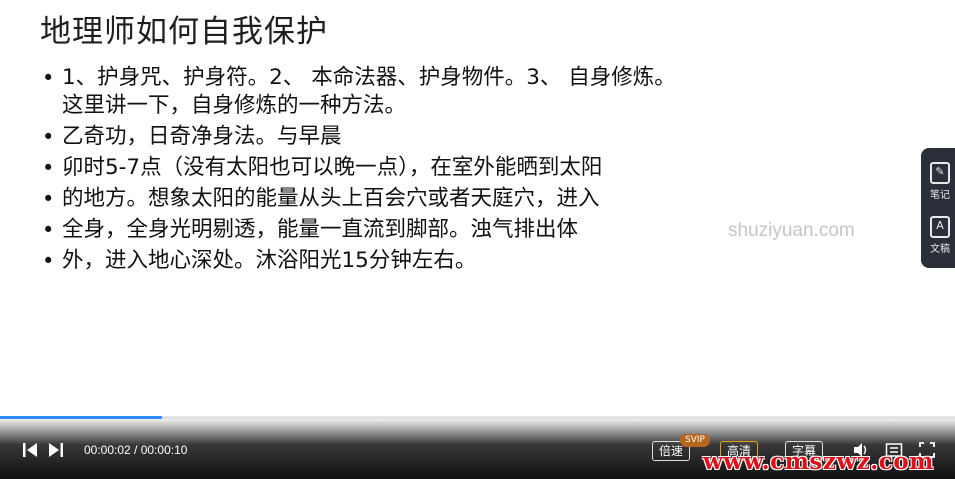 The height and width of the screenshot is (479, 955). What do you see at coordinates (164, 450) in the screenshot?
I see `time-total: 00:00:10` at bounding box center [164, 450].